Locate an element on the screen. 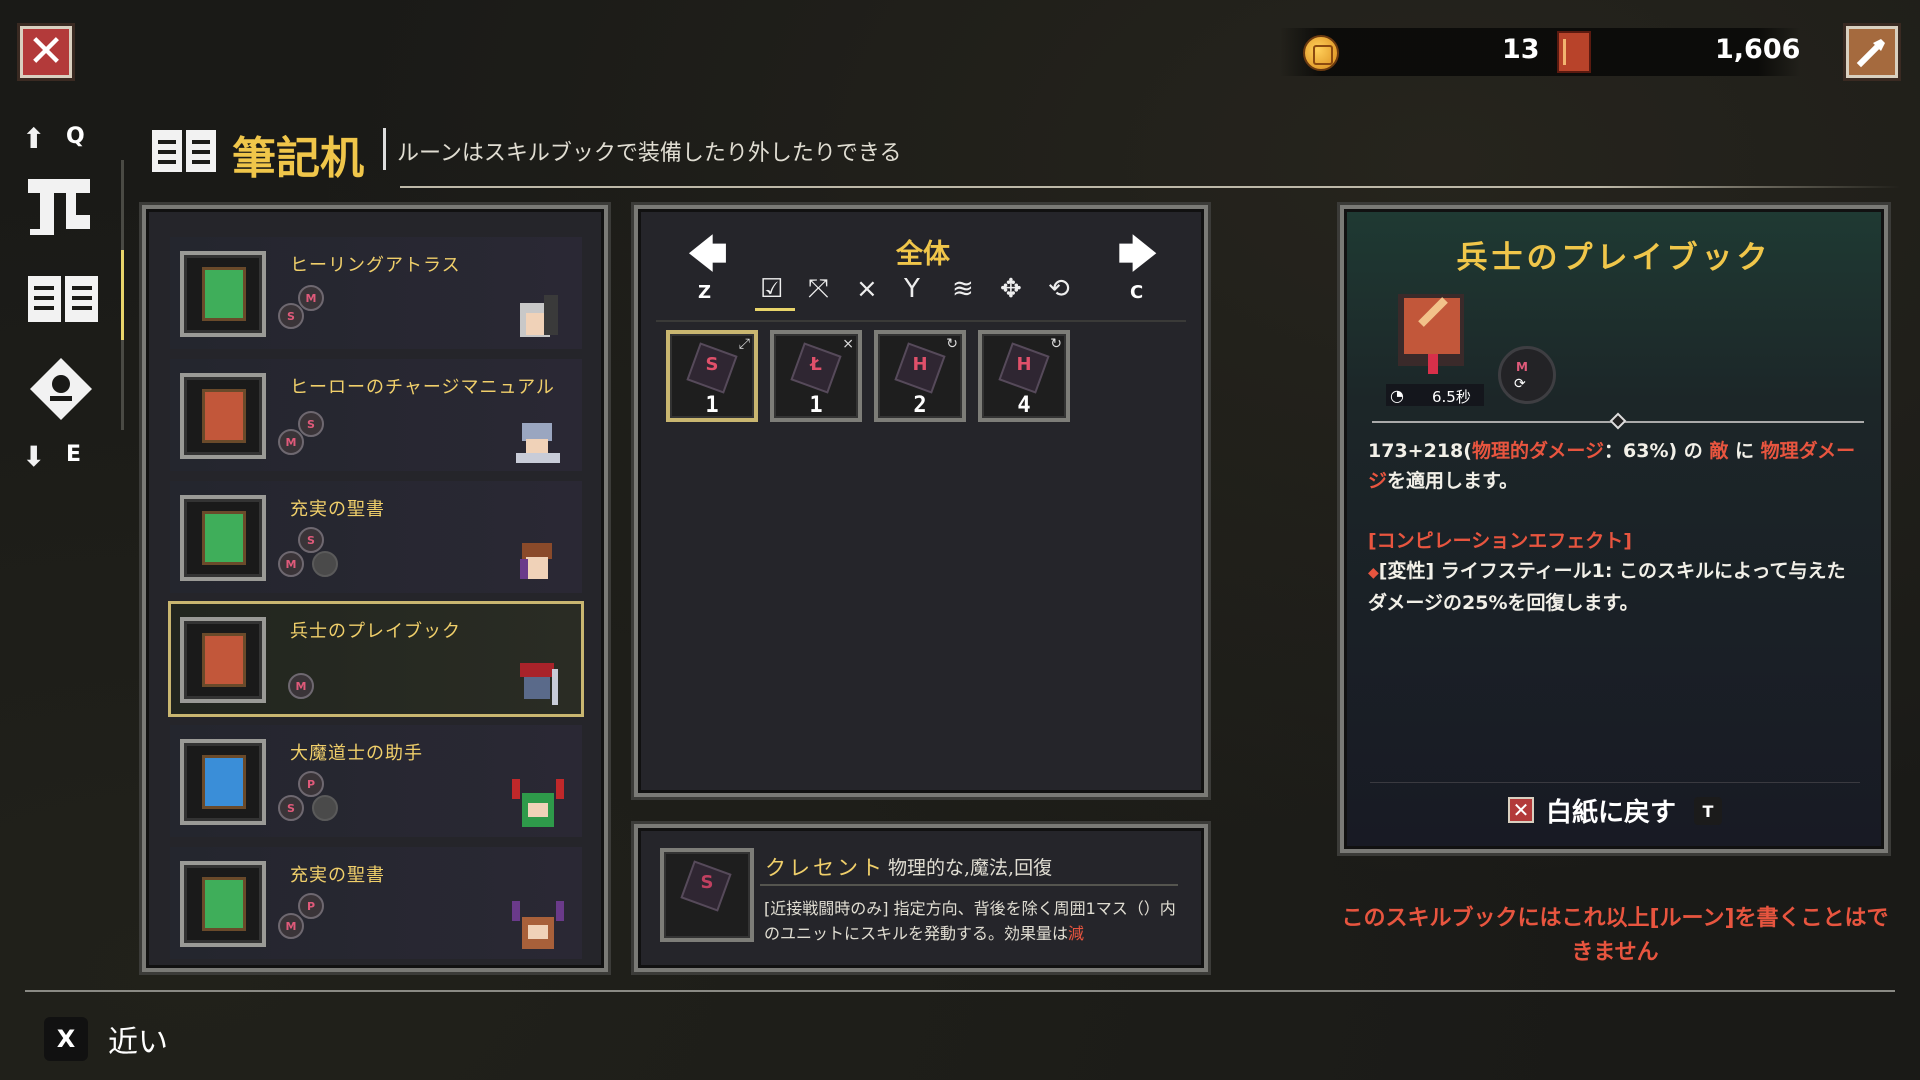  arrow-down-icon: ⬇ is located at coordinates (34, 456).